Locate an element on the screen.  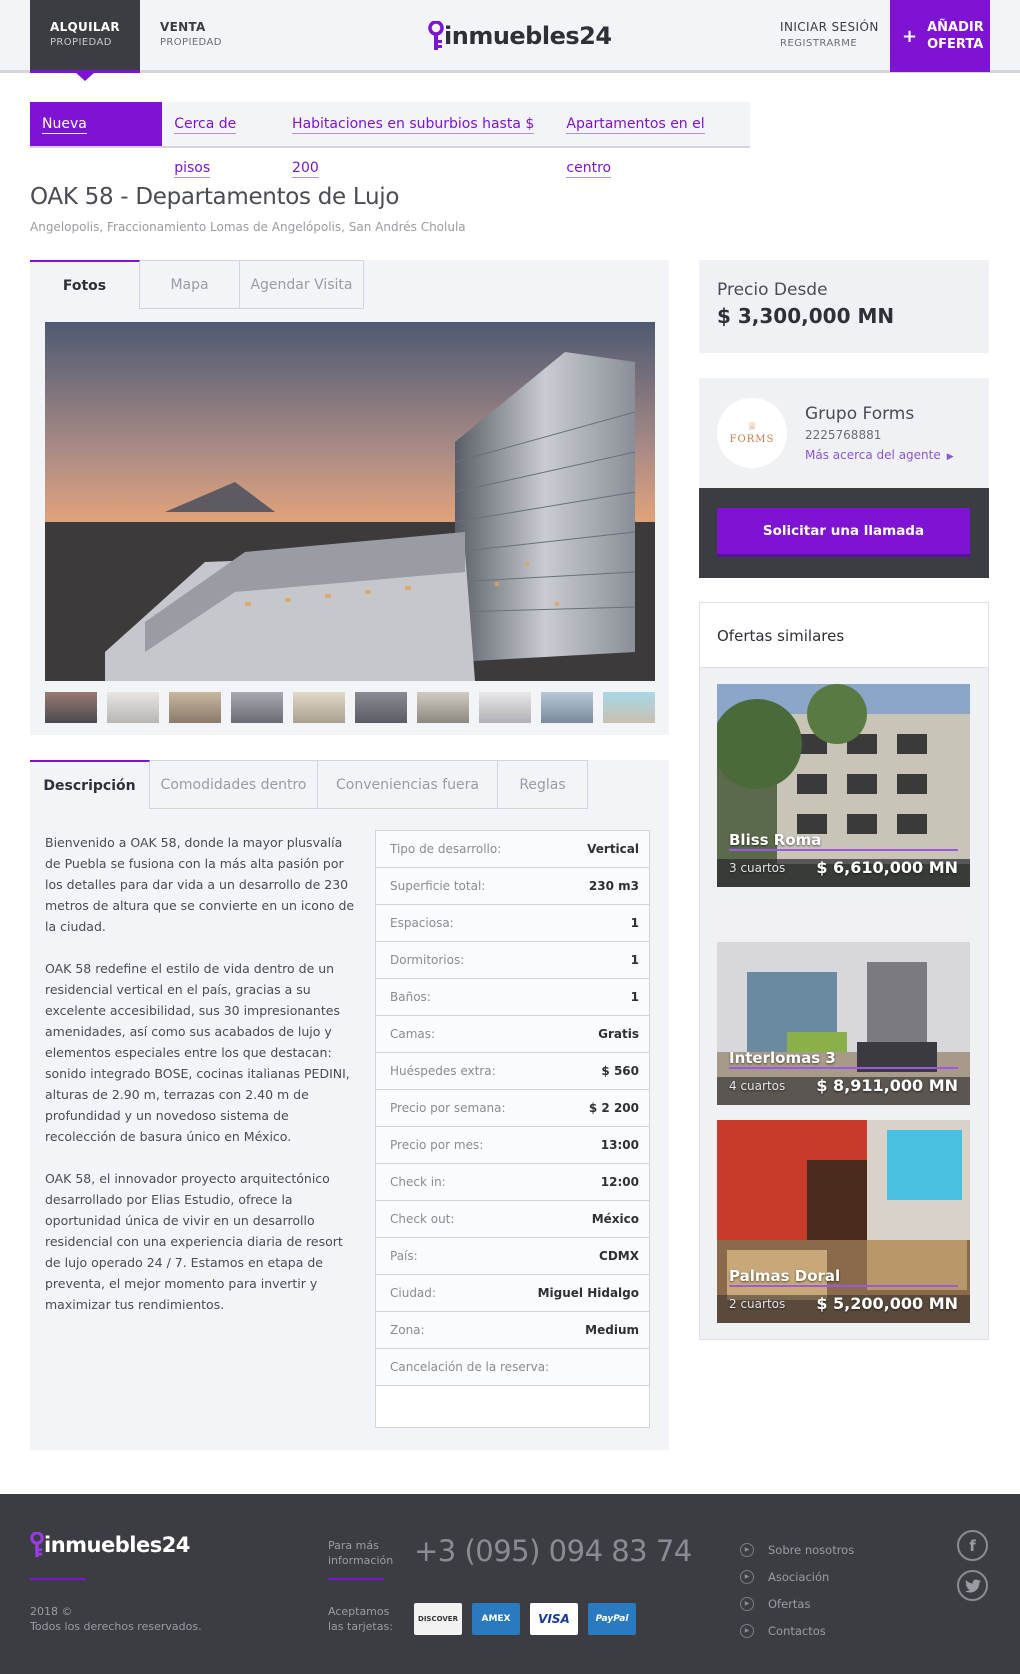
site-footer is located at coordinates (510, 1584).